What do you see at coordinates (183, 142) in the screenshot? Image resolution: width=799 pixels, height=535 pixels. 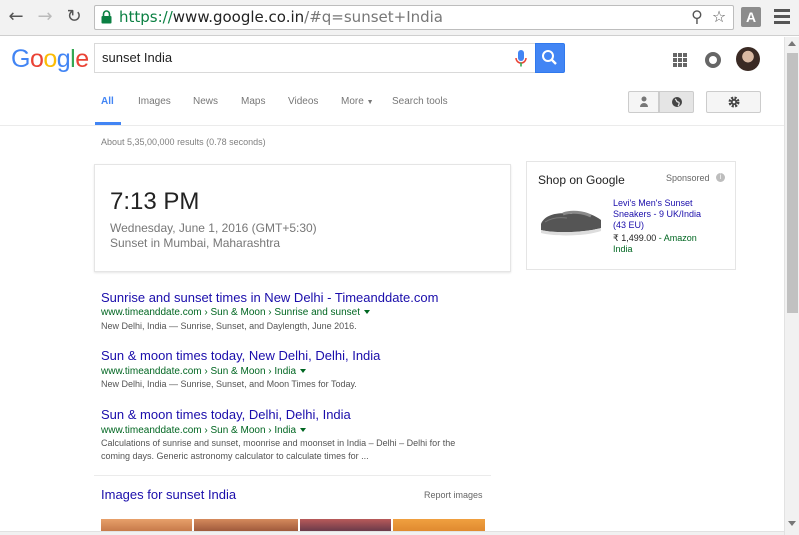 I see `results-count: About 5,35,00,000 results (0.78 seconds)` at bounding box center [183, 142].